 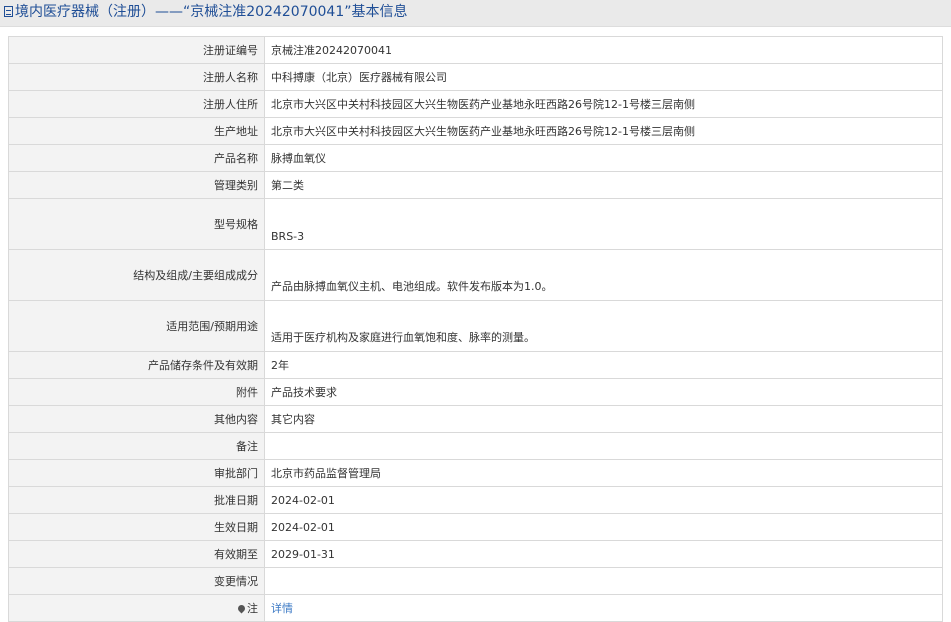 I want to click on row-value-management-category: 第二类, so click(x=603, y=185).